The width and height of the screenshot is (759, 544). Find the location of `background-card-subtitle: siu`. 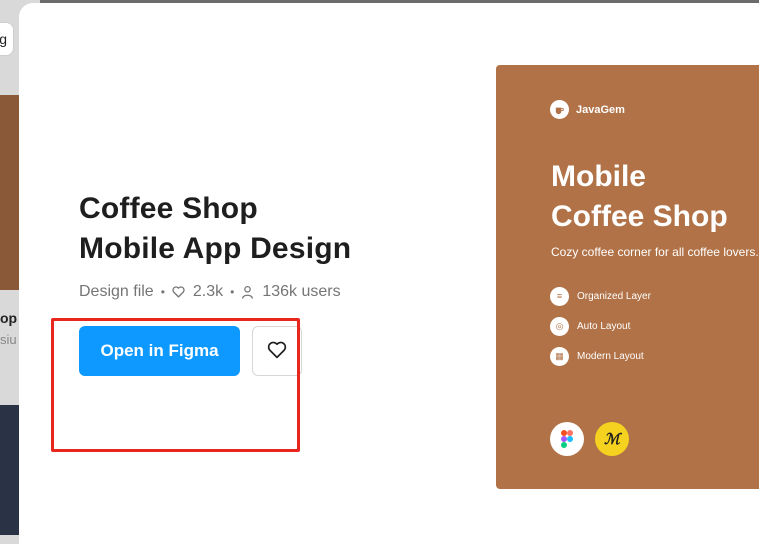

background-card-subtitle: siu is located at coordinates (8, 339).